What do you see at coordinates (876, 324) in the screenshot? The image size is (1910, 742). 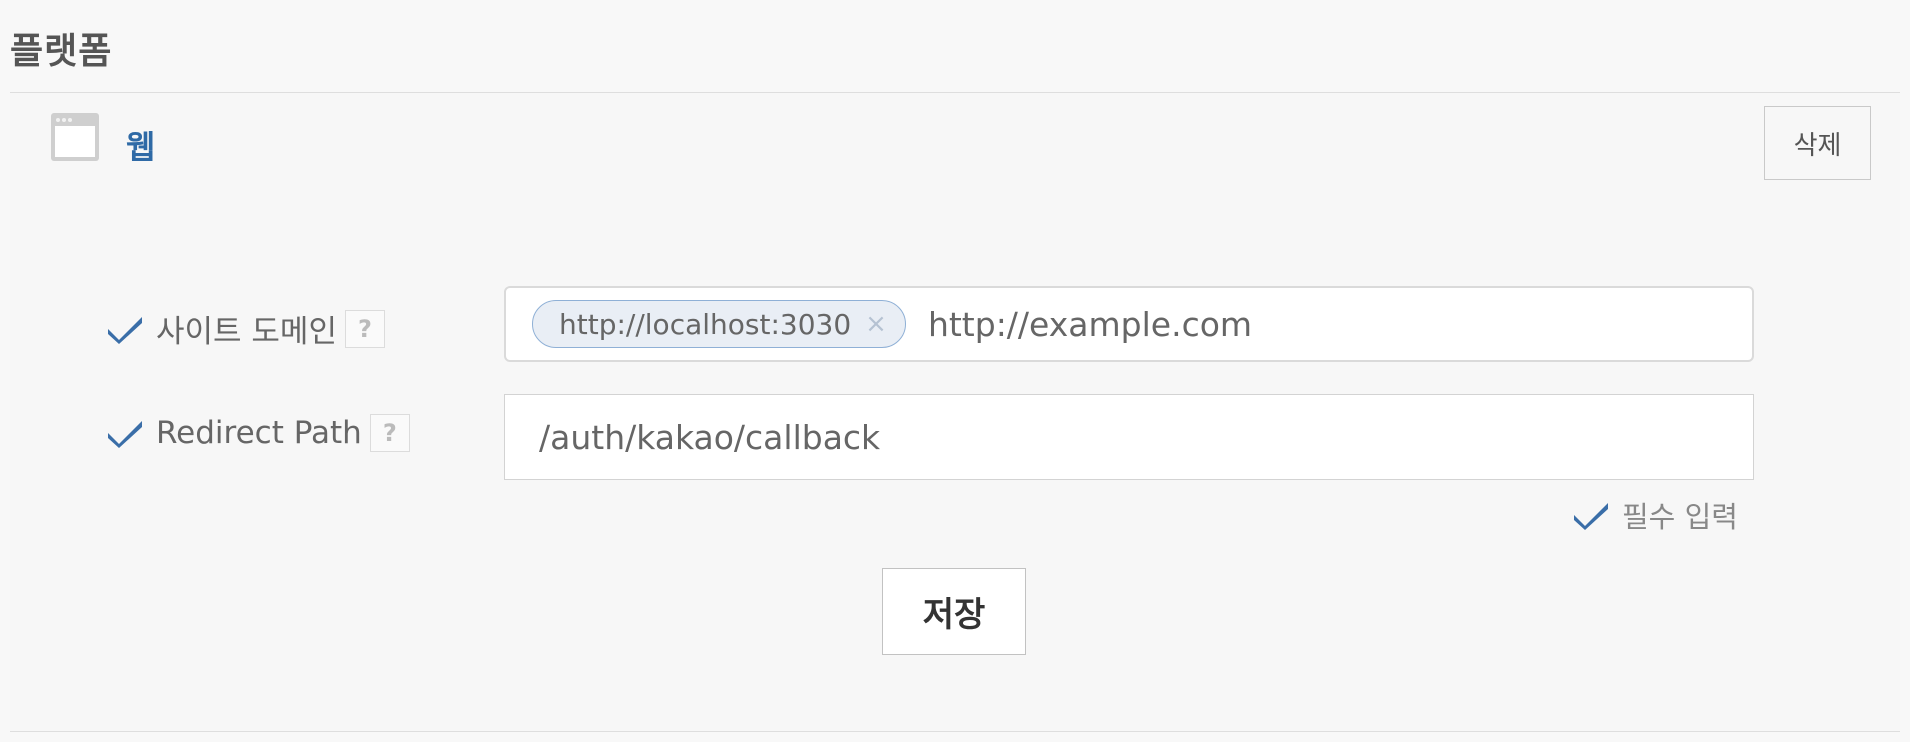 I see `tag-remove-icon: ×` at bounding box center [876, 324].